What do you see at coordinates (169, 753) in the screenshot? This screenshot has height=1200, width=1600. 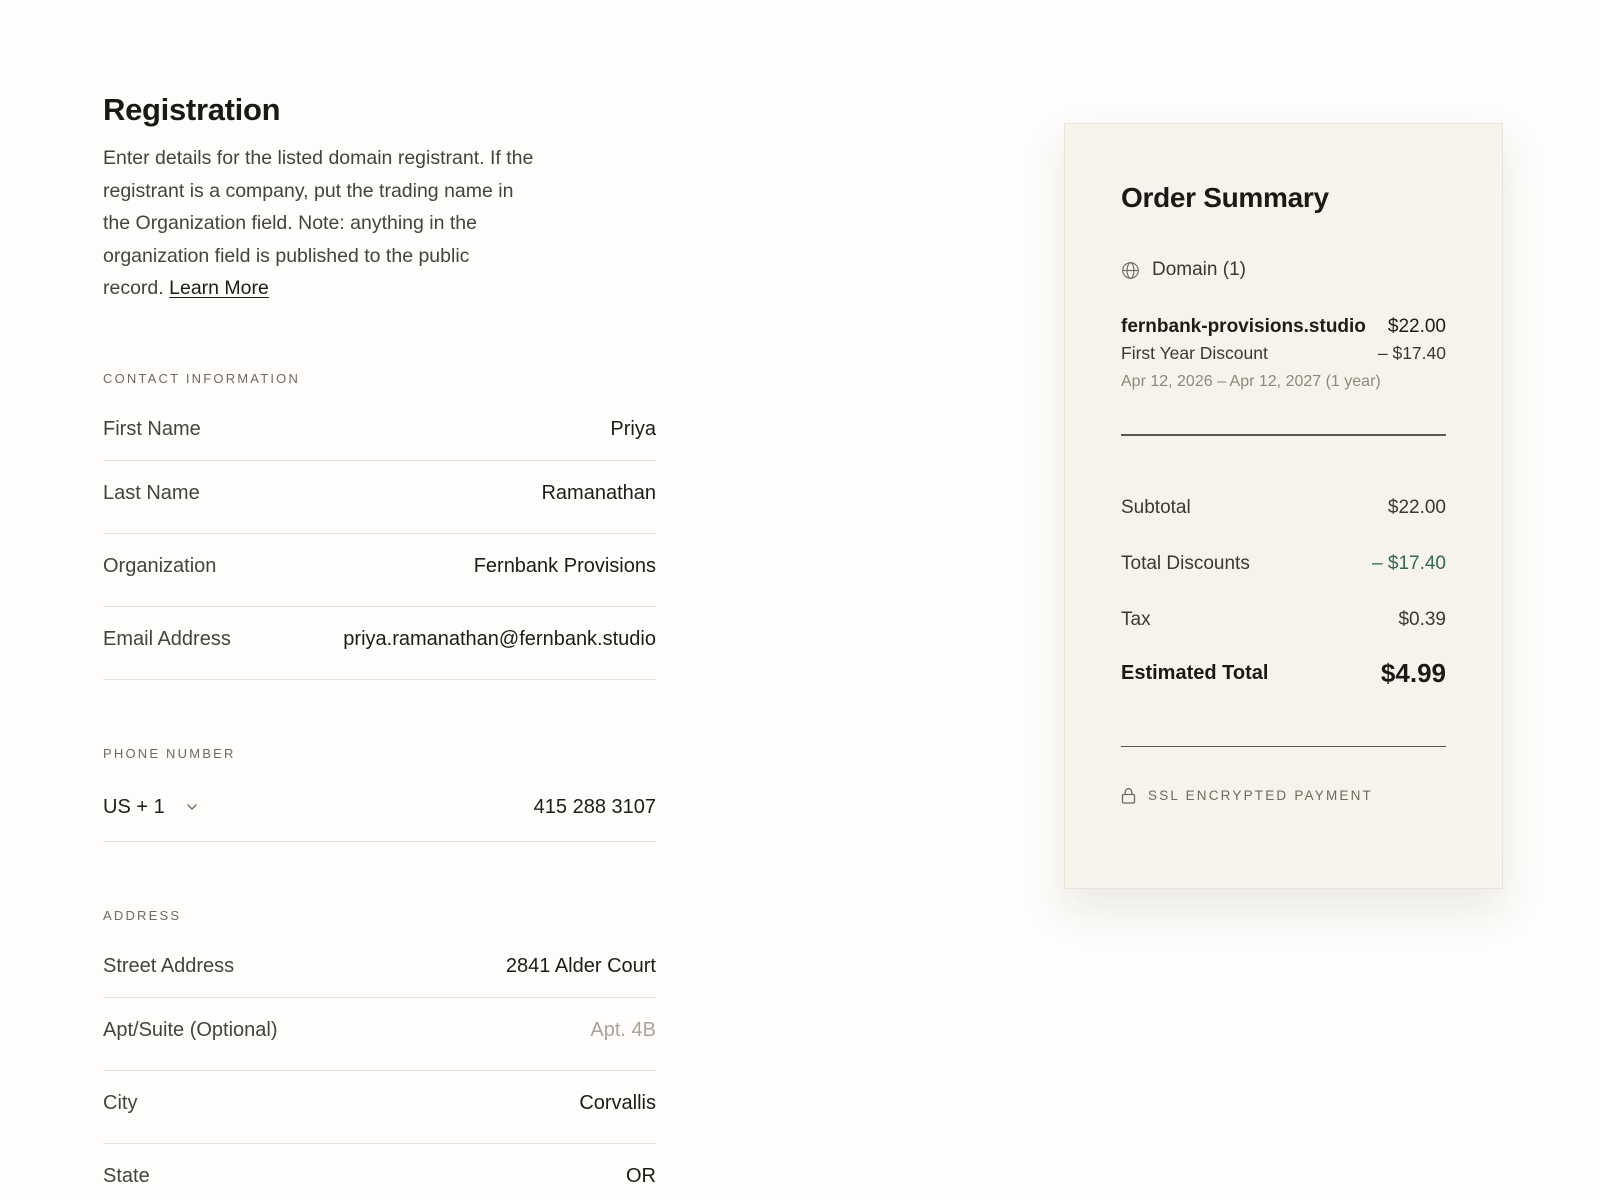 I see `phone-section-label: Phone Number` at bounding box center [169, 753].